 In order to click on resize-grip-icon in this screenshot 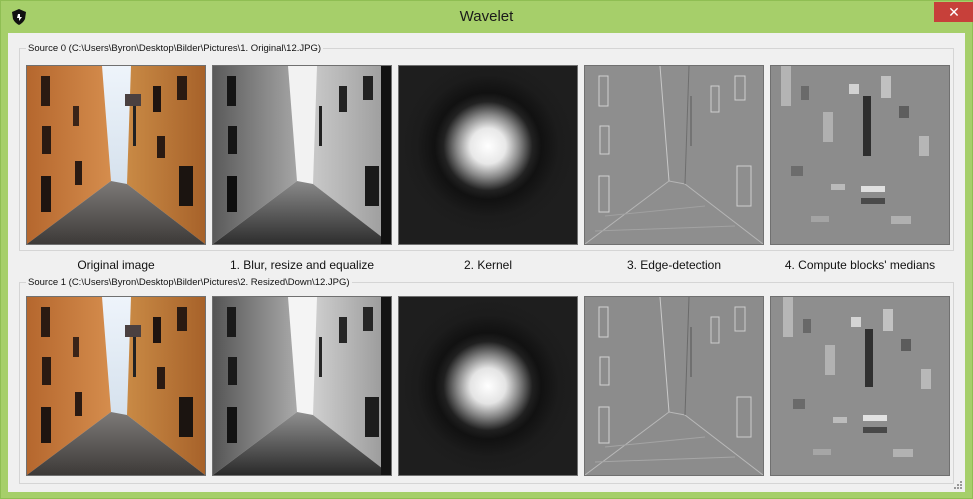, I will do `click(958, 485)`.